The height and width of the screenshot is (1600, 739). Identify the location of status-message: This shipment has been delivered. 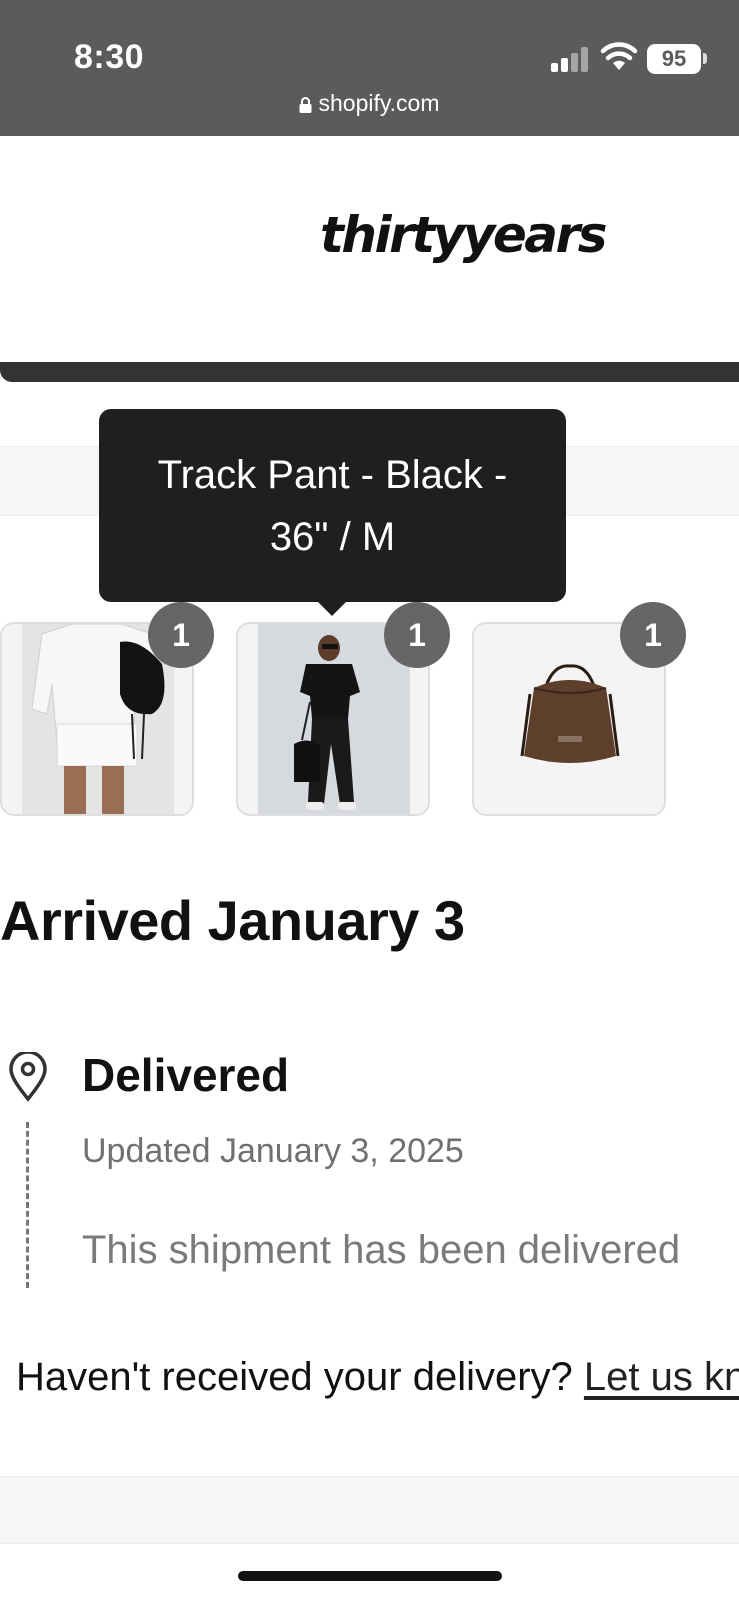
(381, 1250).